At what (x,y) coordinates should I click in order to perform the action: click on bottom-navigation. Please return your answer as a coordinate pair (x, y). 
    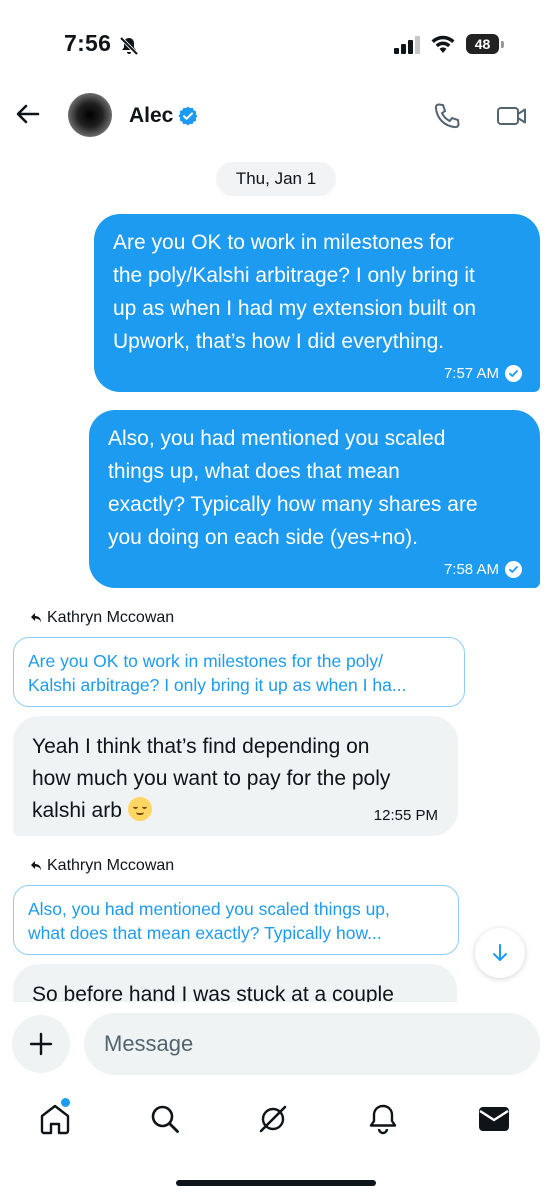
    Looking at the image, I should click on (276, 1123).